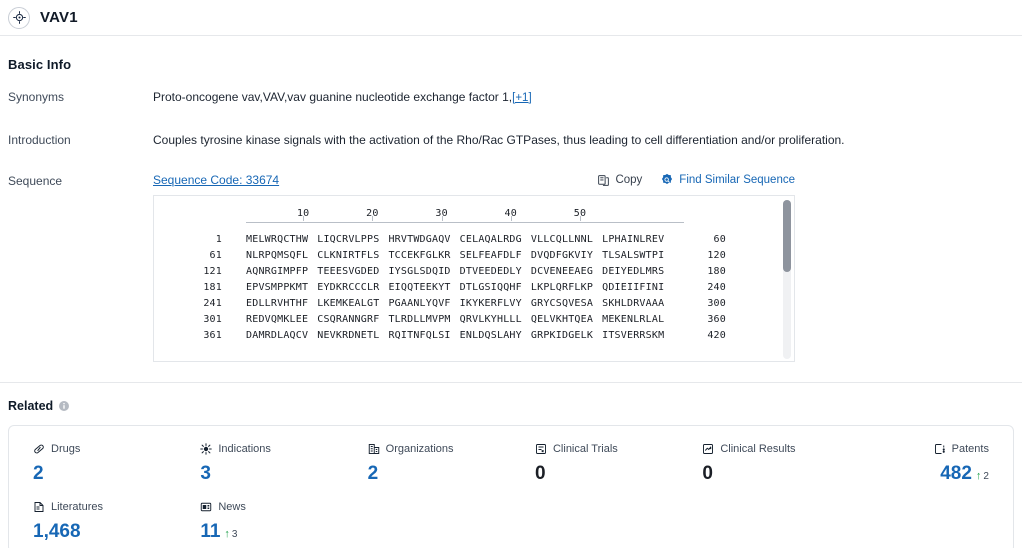 Image resolution: width=1022 pixels, height=548 pixels. What do you see at coordinates (633, 303) in the screenshot?
I see `sequence-chunk: SKHLDRVAAA` at bounding box center [633, 303].